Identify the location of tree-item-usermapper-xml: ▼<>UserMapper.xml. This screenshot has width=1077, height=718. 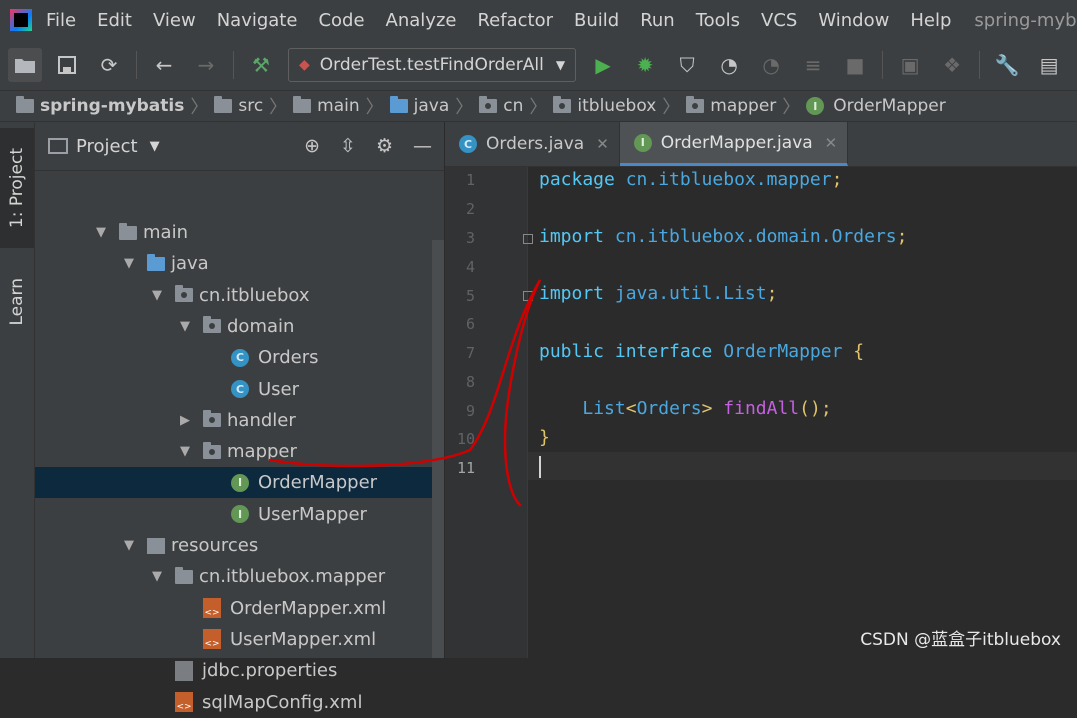
(239, 639).